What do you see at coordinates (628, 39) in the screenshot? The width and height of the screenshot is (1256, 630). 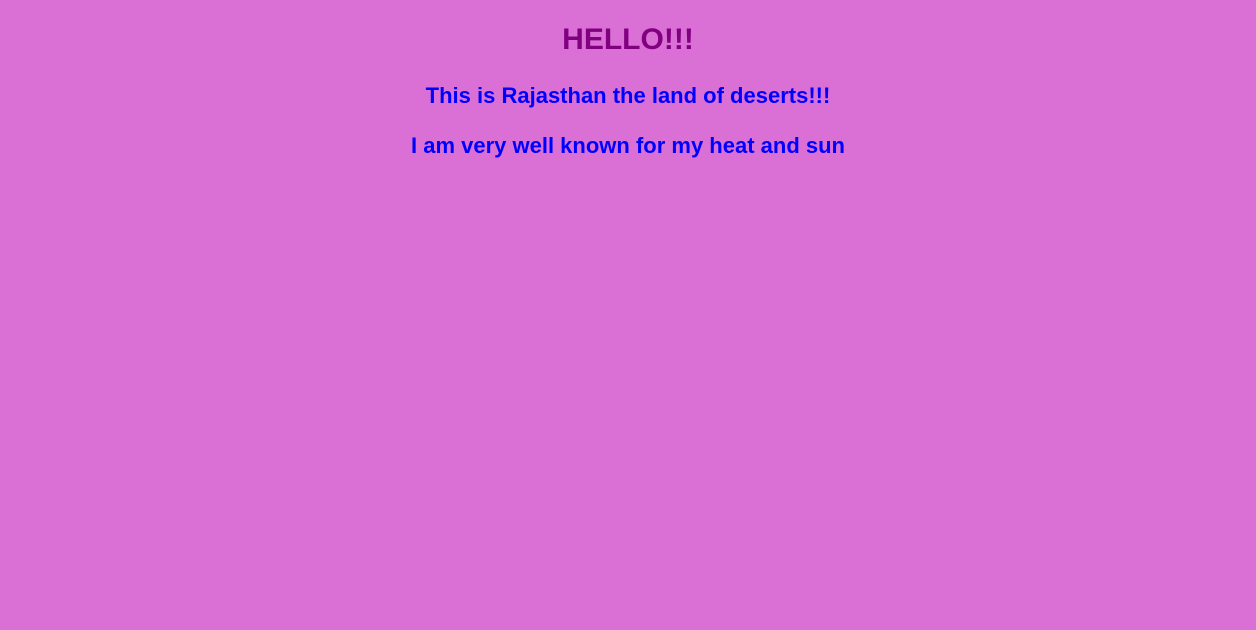 I see `hello-heading: HELLO!!!` at bounding box center [628, 39].